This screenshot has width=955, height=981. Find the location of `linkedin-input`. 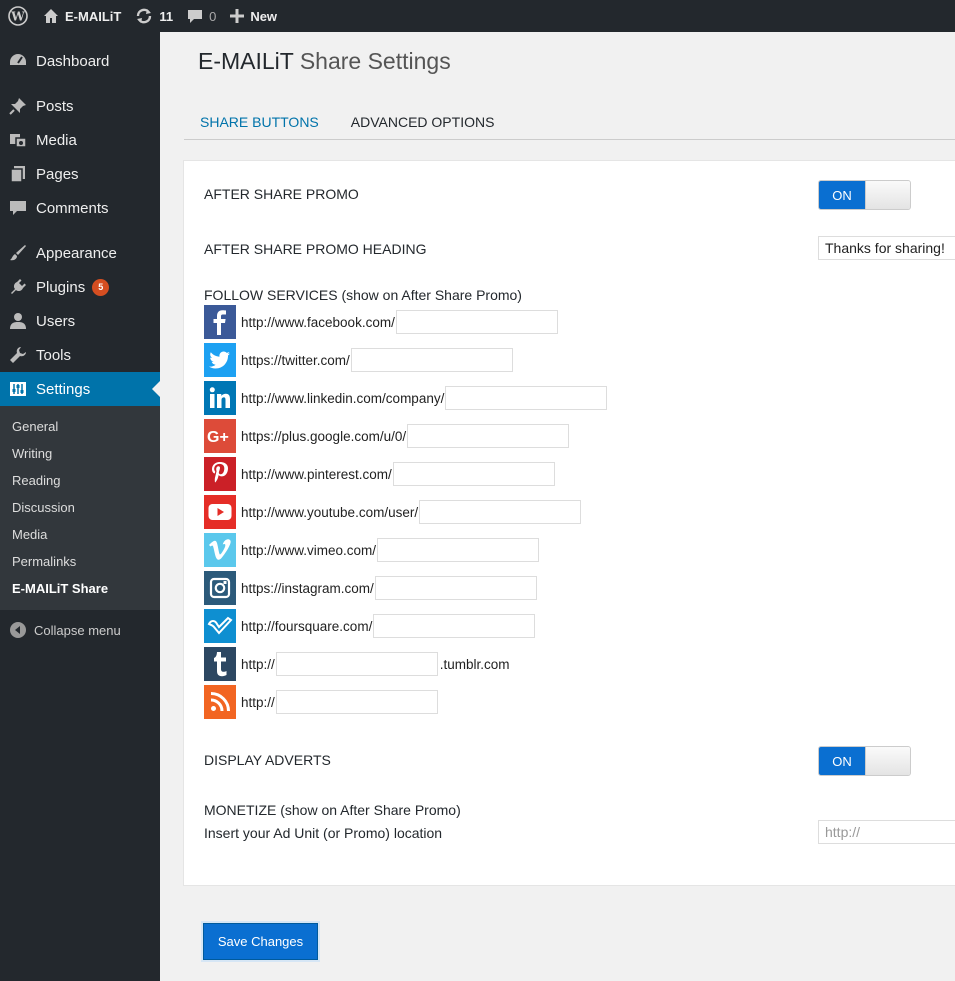

linkedin-input is located at coordinates (526, 398).